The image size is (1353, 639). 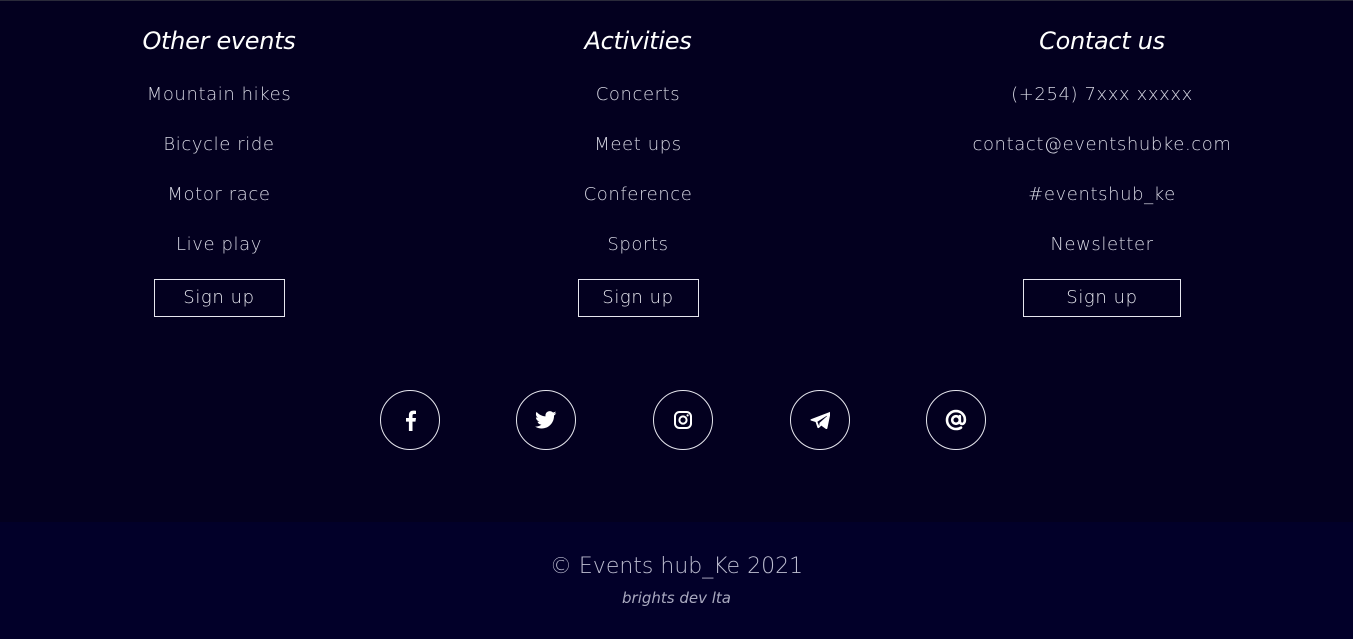 I want to click on column-title: Activities, so click(x=638, y=41).